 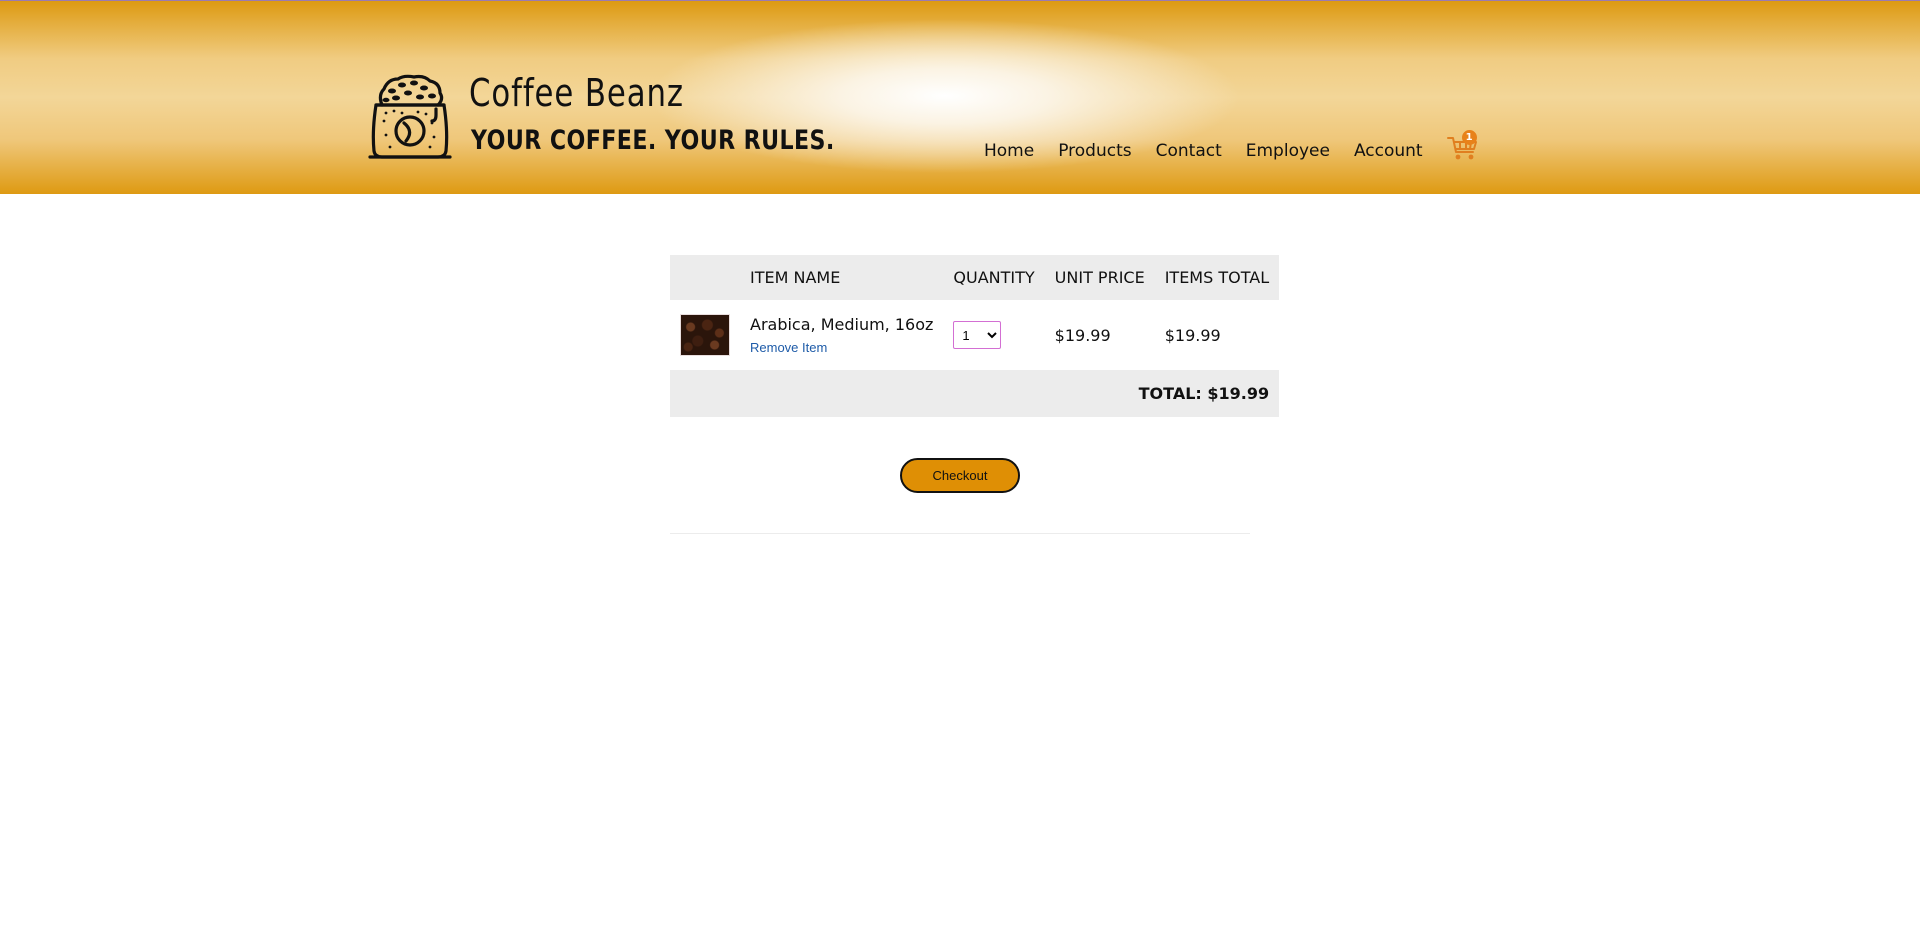 I want to click on nav-account: Account, so click(x=1388, y=151).